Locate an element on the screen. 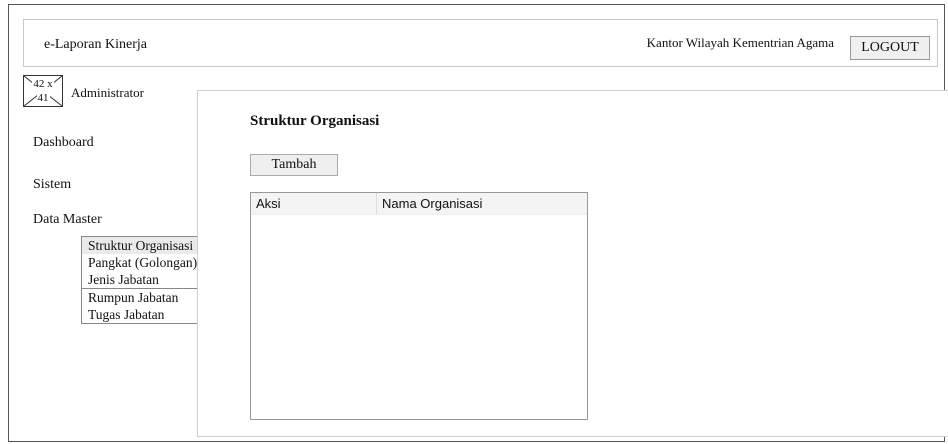  column-header-nama-organisasi: Nama Organisasi is located at coordinates (432, 203).